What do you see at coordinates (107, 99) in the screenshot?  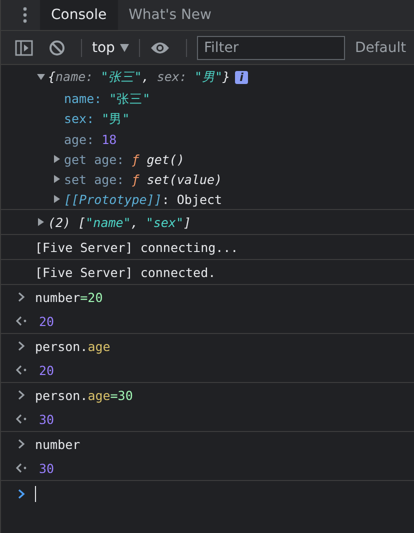 I see `object-property: name: "张三"` at bounding box center [107, 99].